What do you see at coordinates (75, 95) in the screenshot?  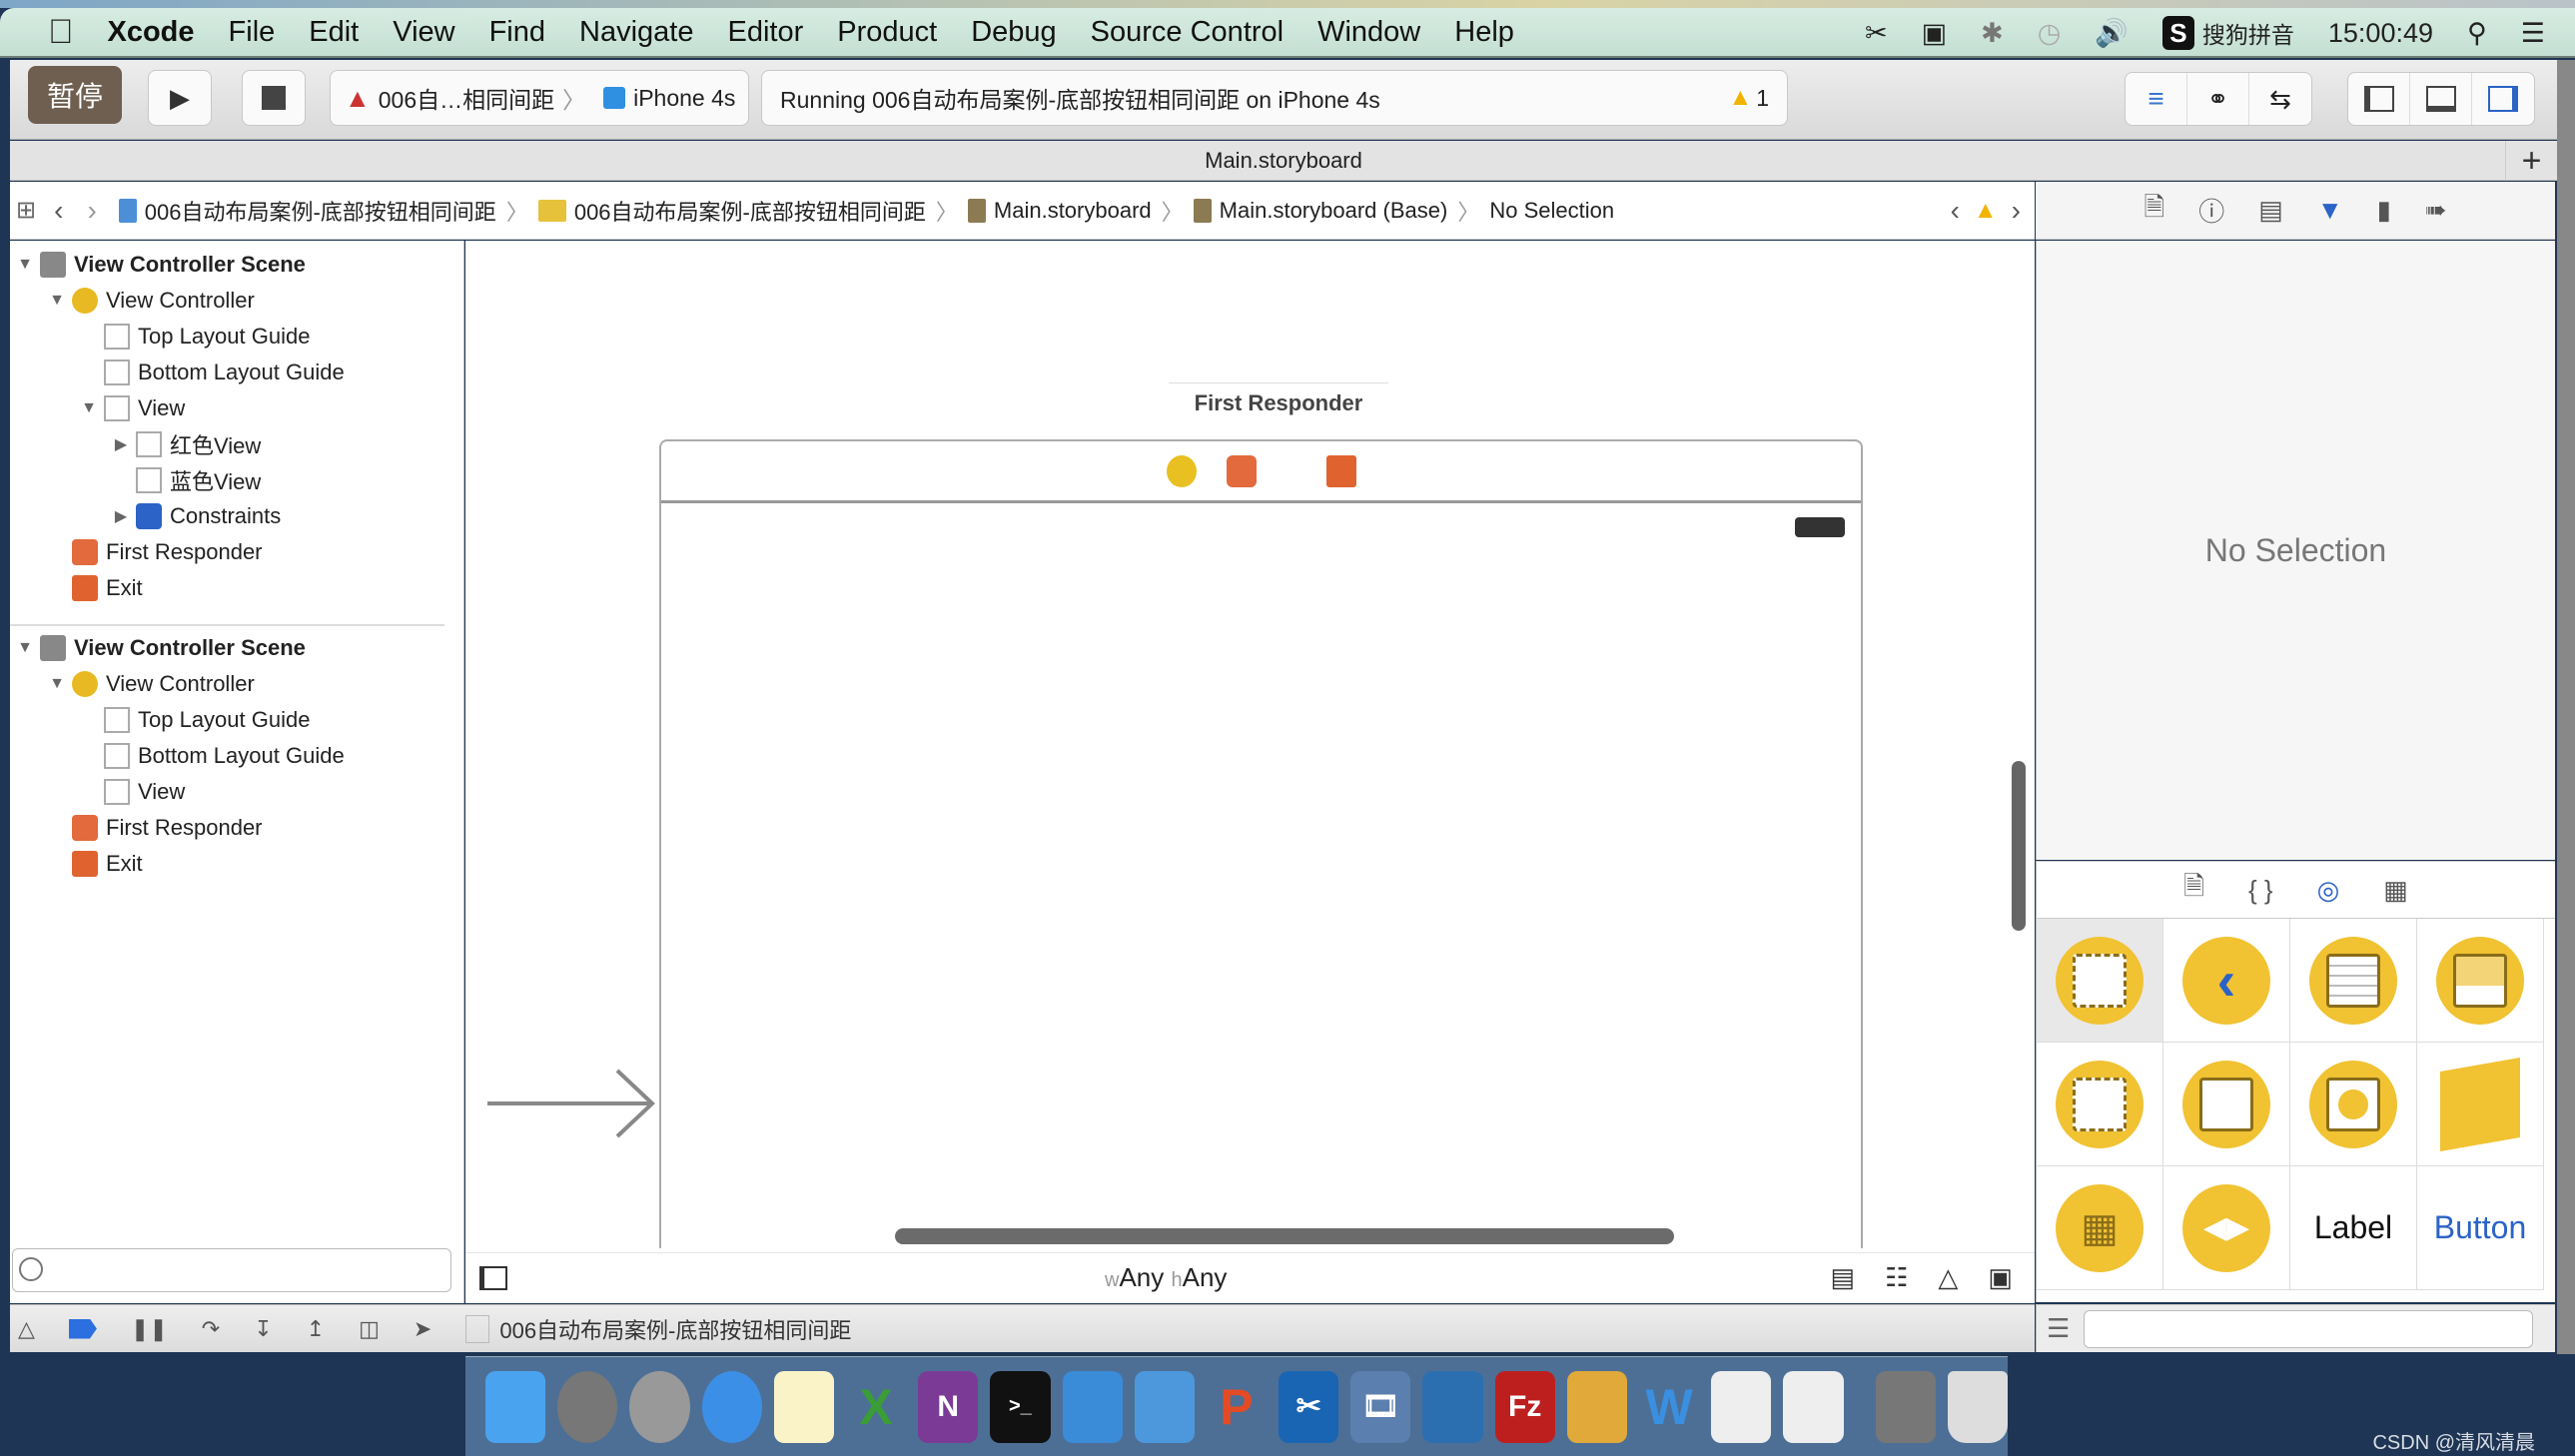 I see `pause-overlay-button: 暂停` at bounding box center [75, 95].